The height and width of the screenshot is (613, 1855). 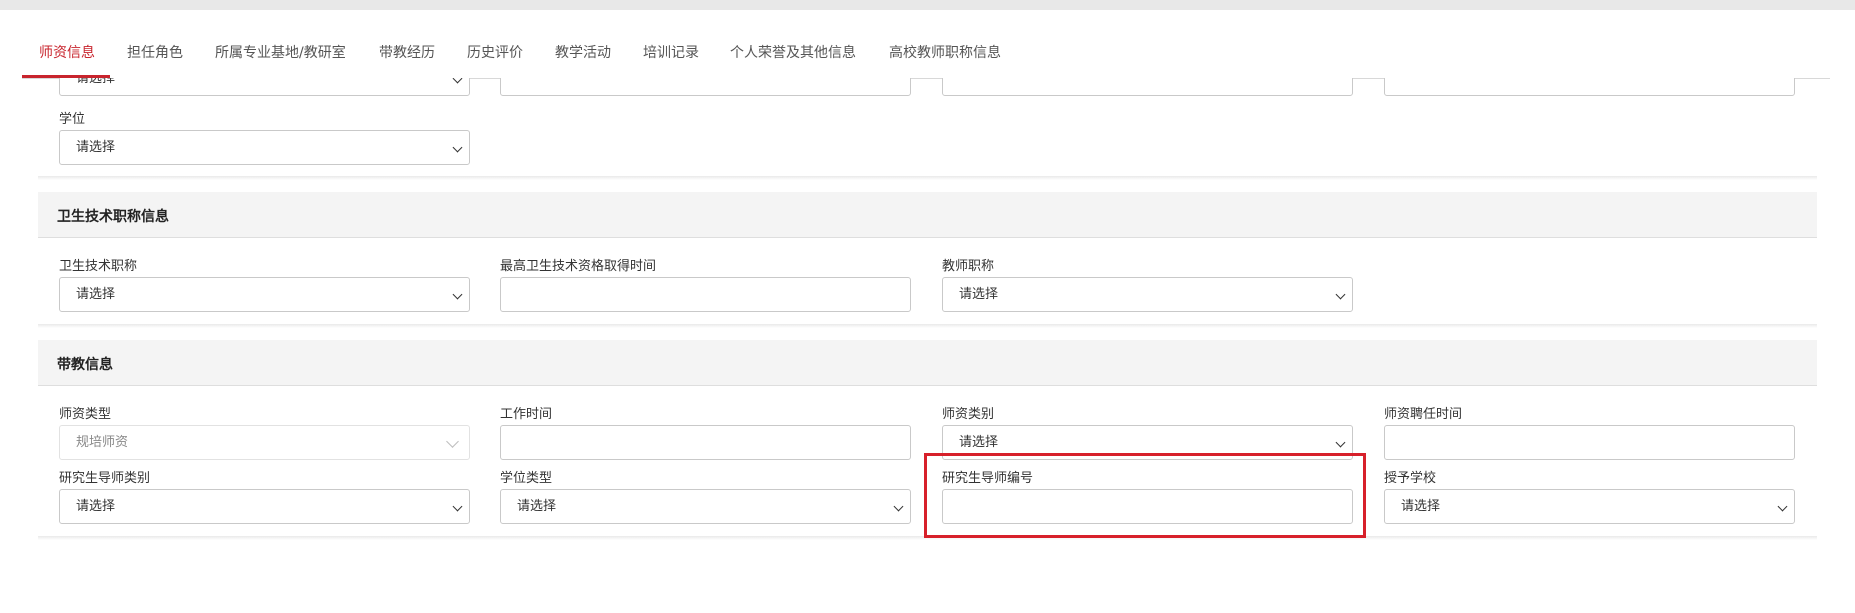 I want to click on hire-time-label: 师资聘任时间, so click(x=1423, y=414).